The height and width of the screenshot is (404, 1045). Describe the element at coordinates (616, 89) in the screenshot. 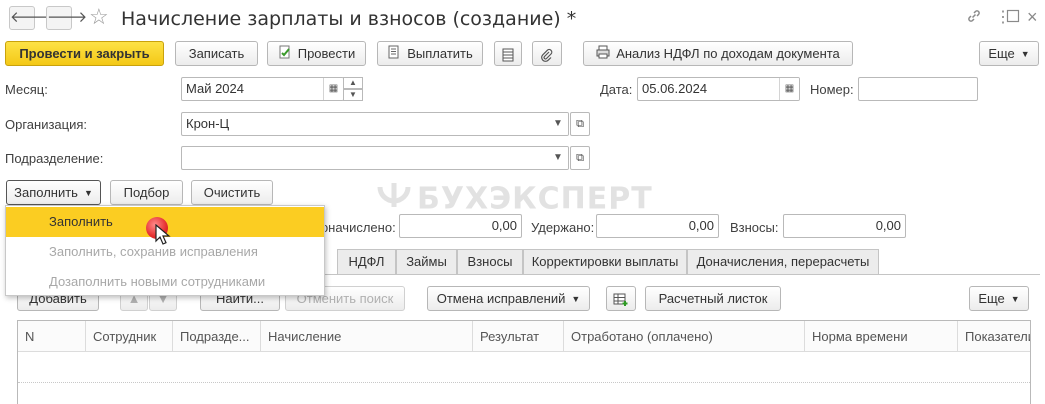

I see `date-label: Дата:` at that location.